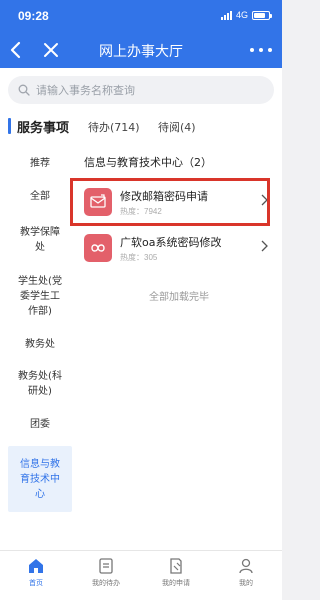  I want to click on tab-todo: 待办(714), so click(114, 127).